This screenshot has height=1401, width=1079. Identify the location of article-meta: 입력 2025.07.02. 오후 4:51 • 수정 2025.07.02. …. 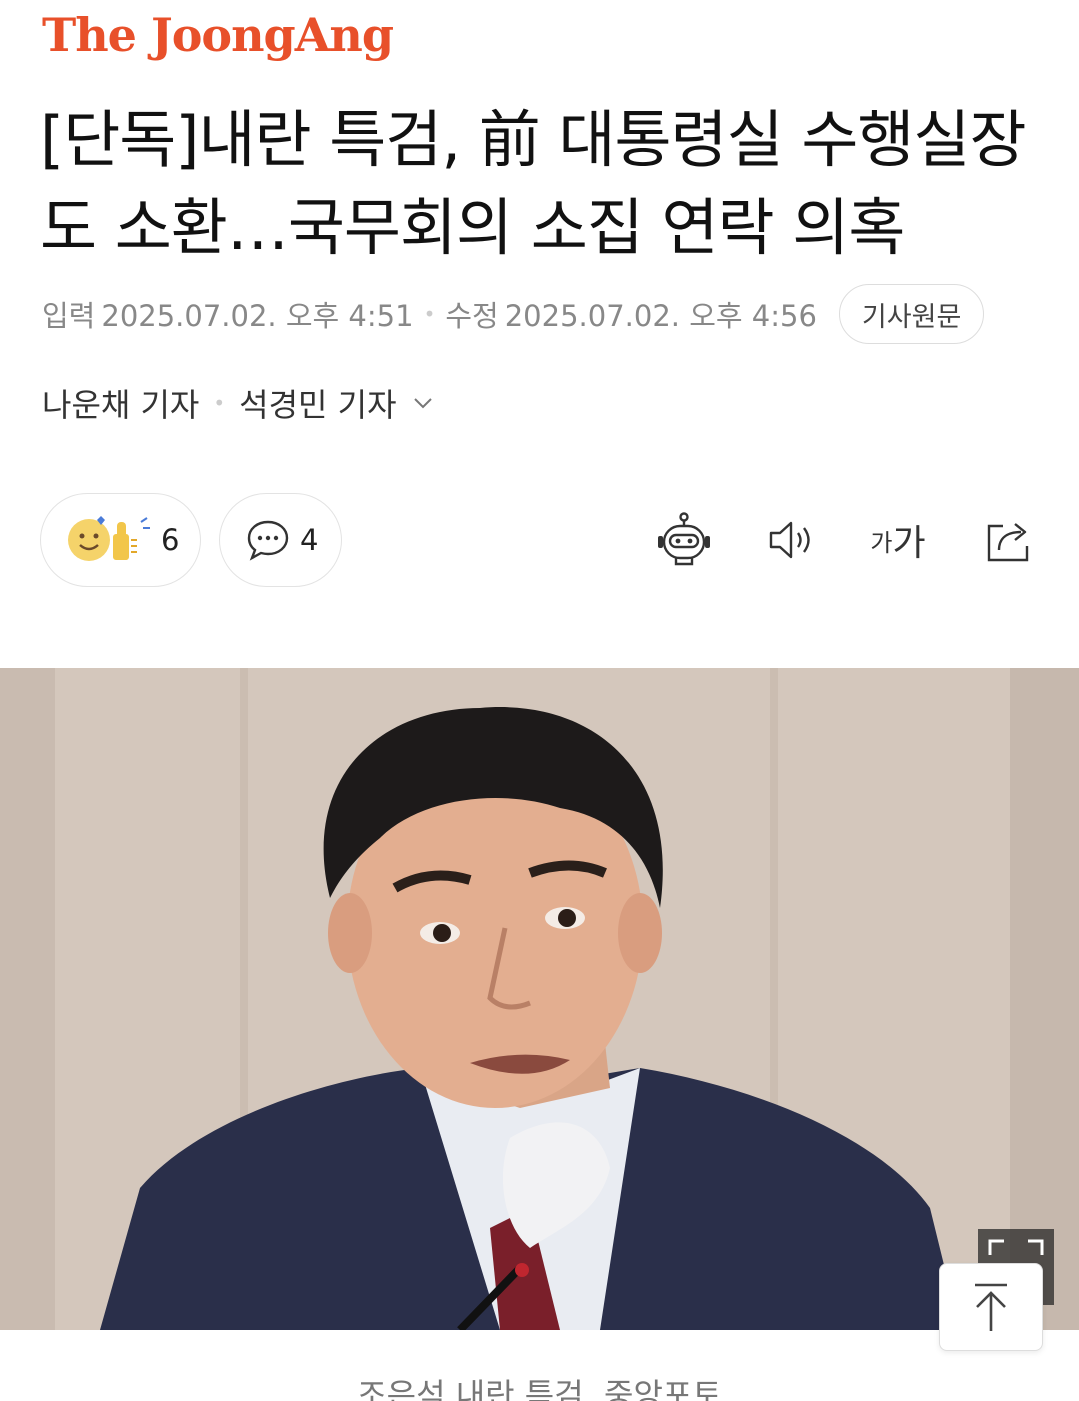
(513, 314).